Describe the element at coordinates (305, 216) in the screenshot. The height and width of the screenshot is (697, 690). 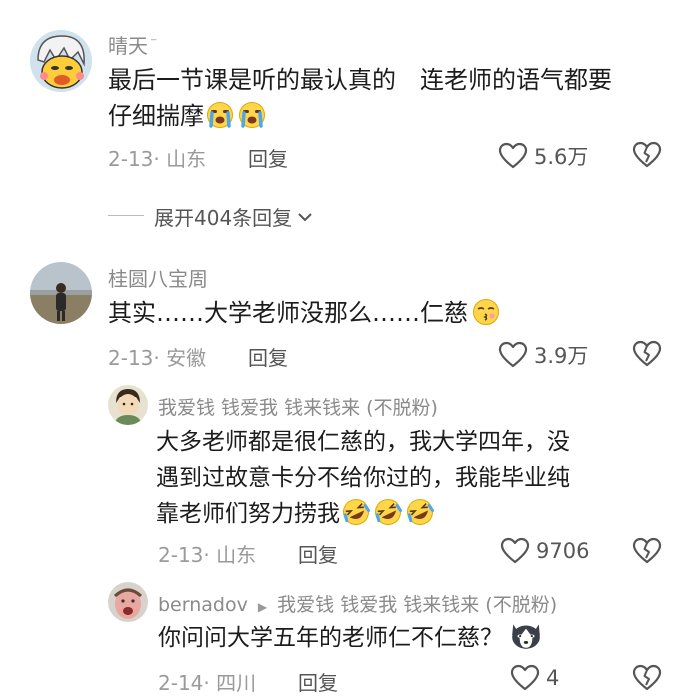
I see `chevron-down-icon` at that location.